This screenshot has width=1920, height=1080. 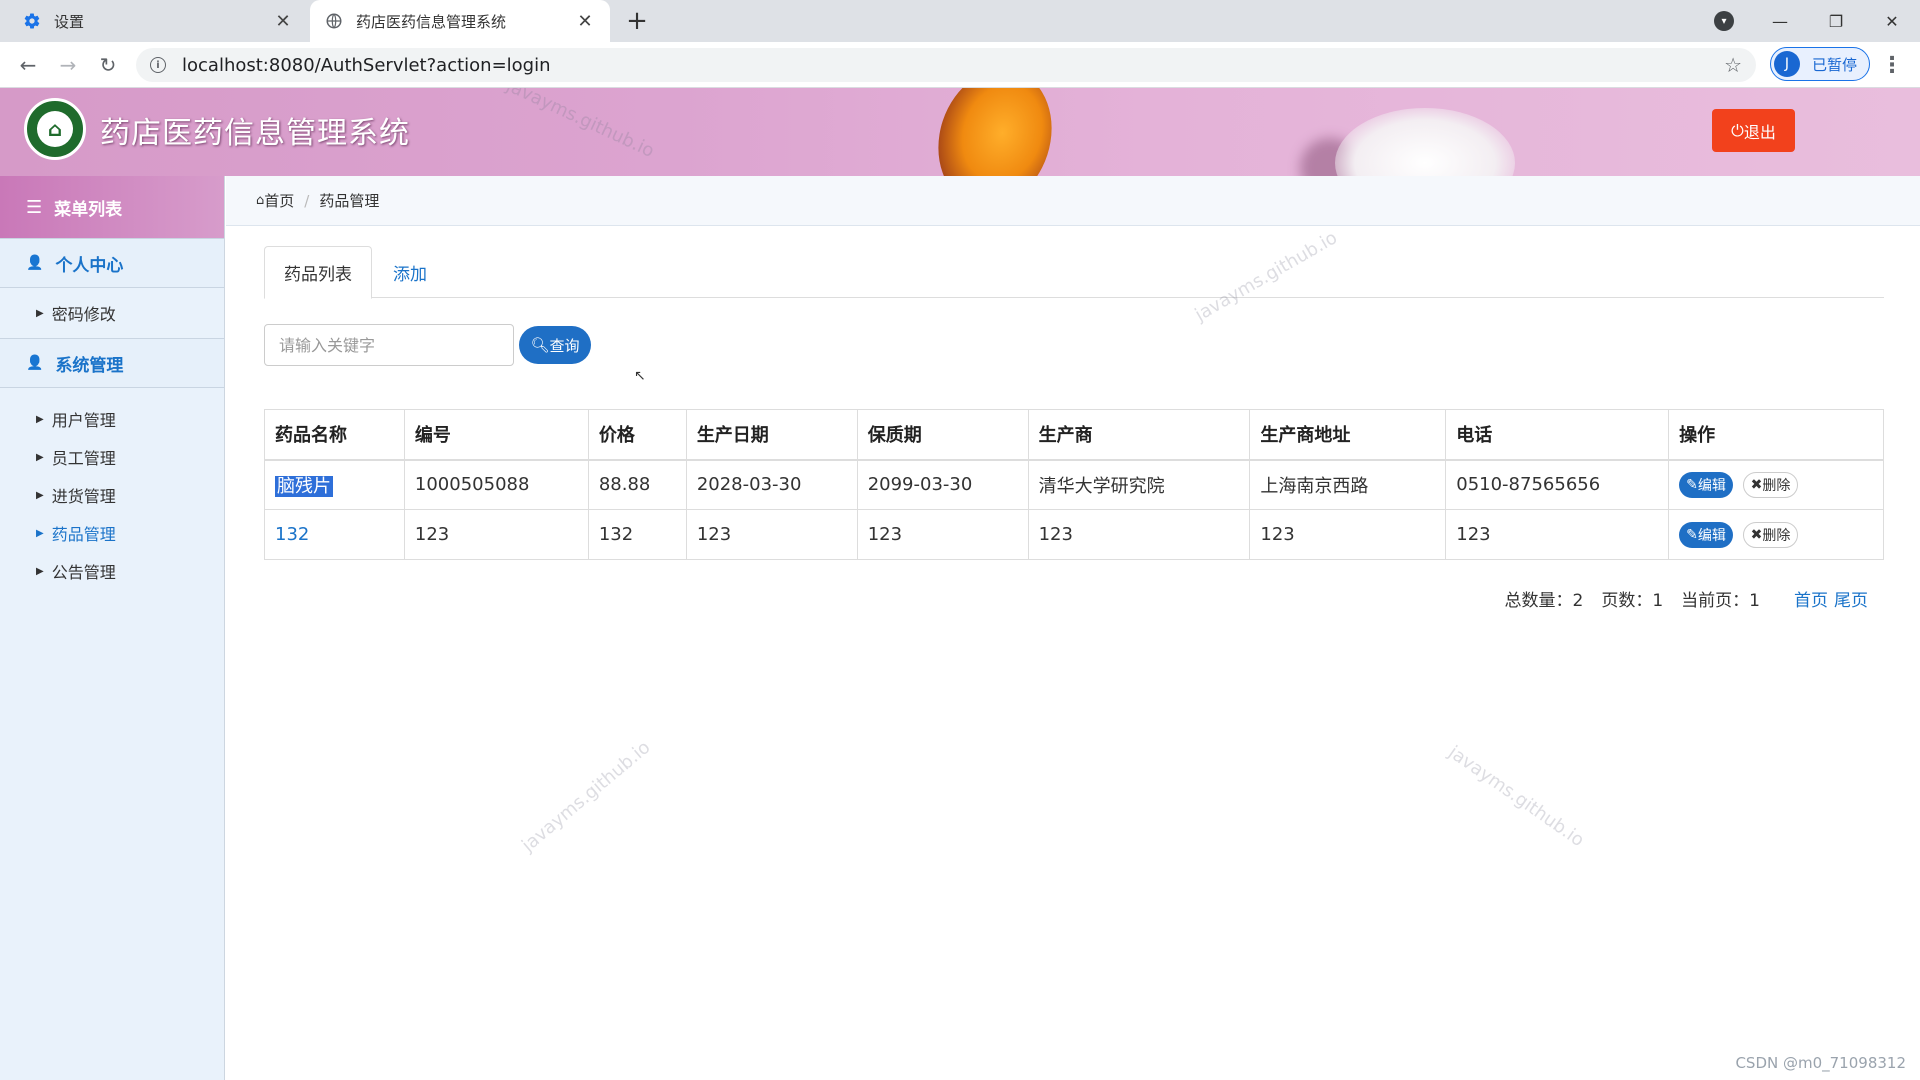 I want to click on close-icon: ✖, so click(x=1756, y=534).